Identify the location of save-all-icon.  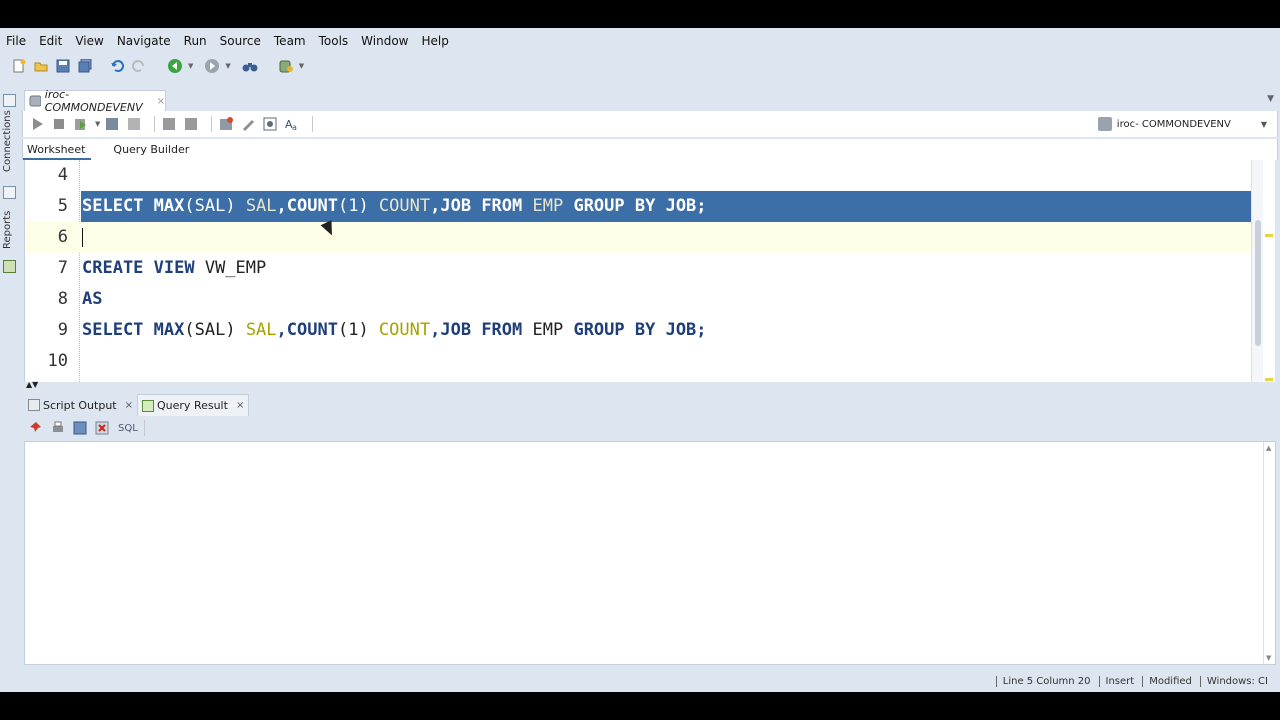
(85, 66).